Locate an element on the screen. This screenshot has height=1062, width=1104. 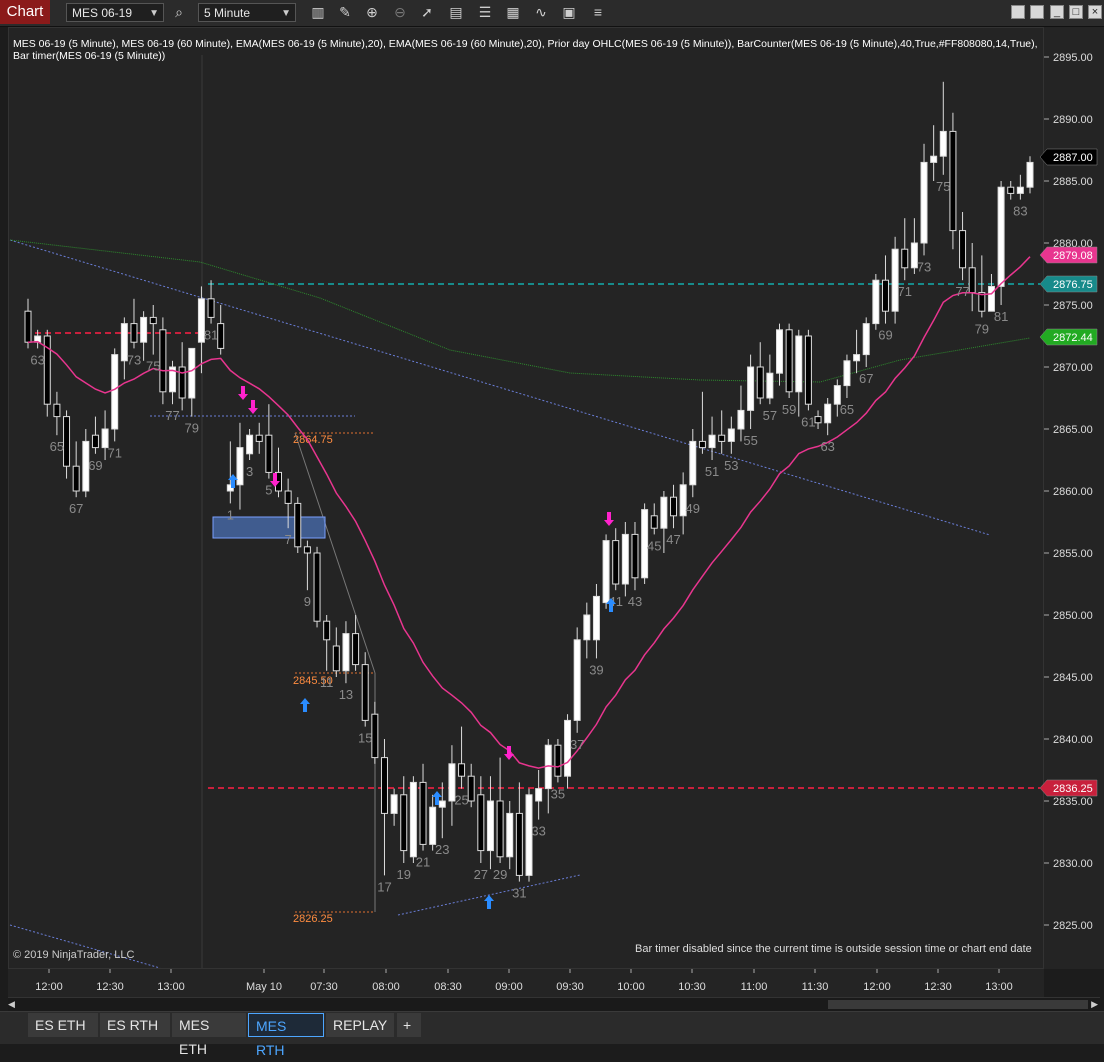
scroll-right-icon: ▶ is located at coordinates (1094, 1004).